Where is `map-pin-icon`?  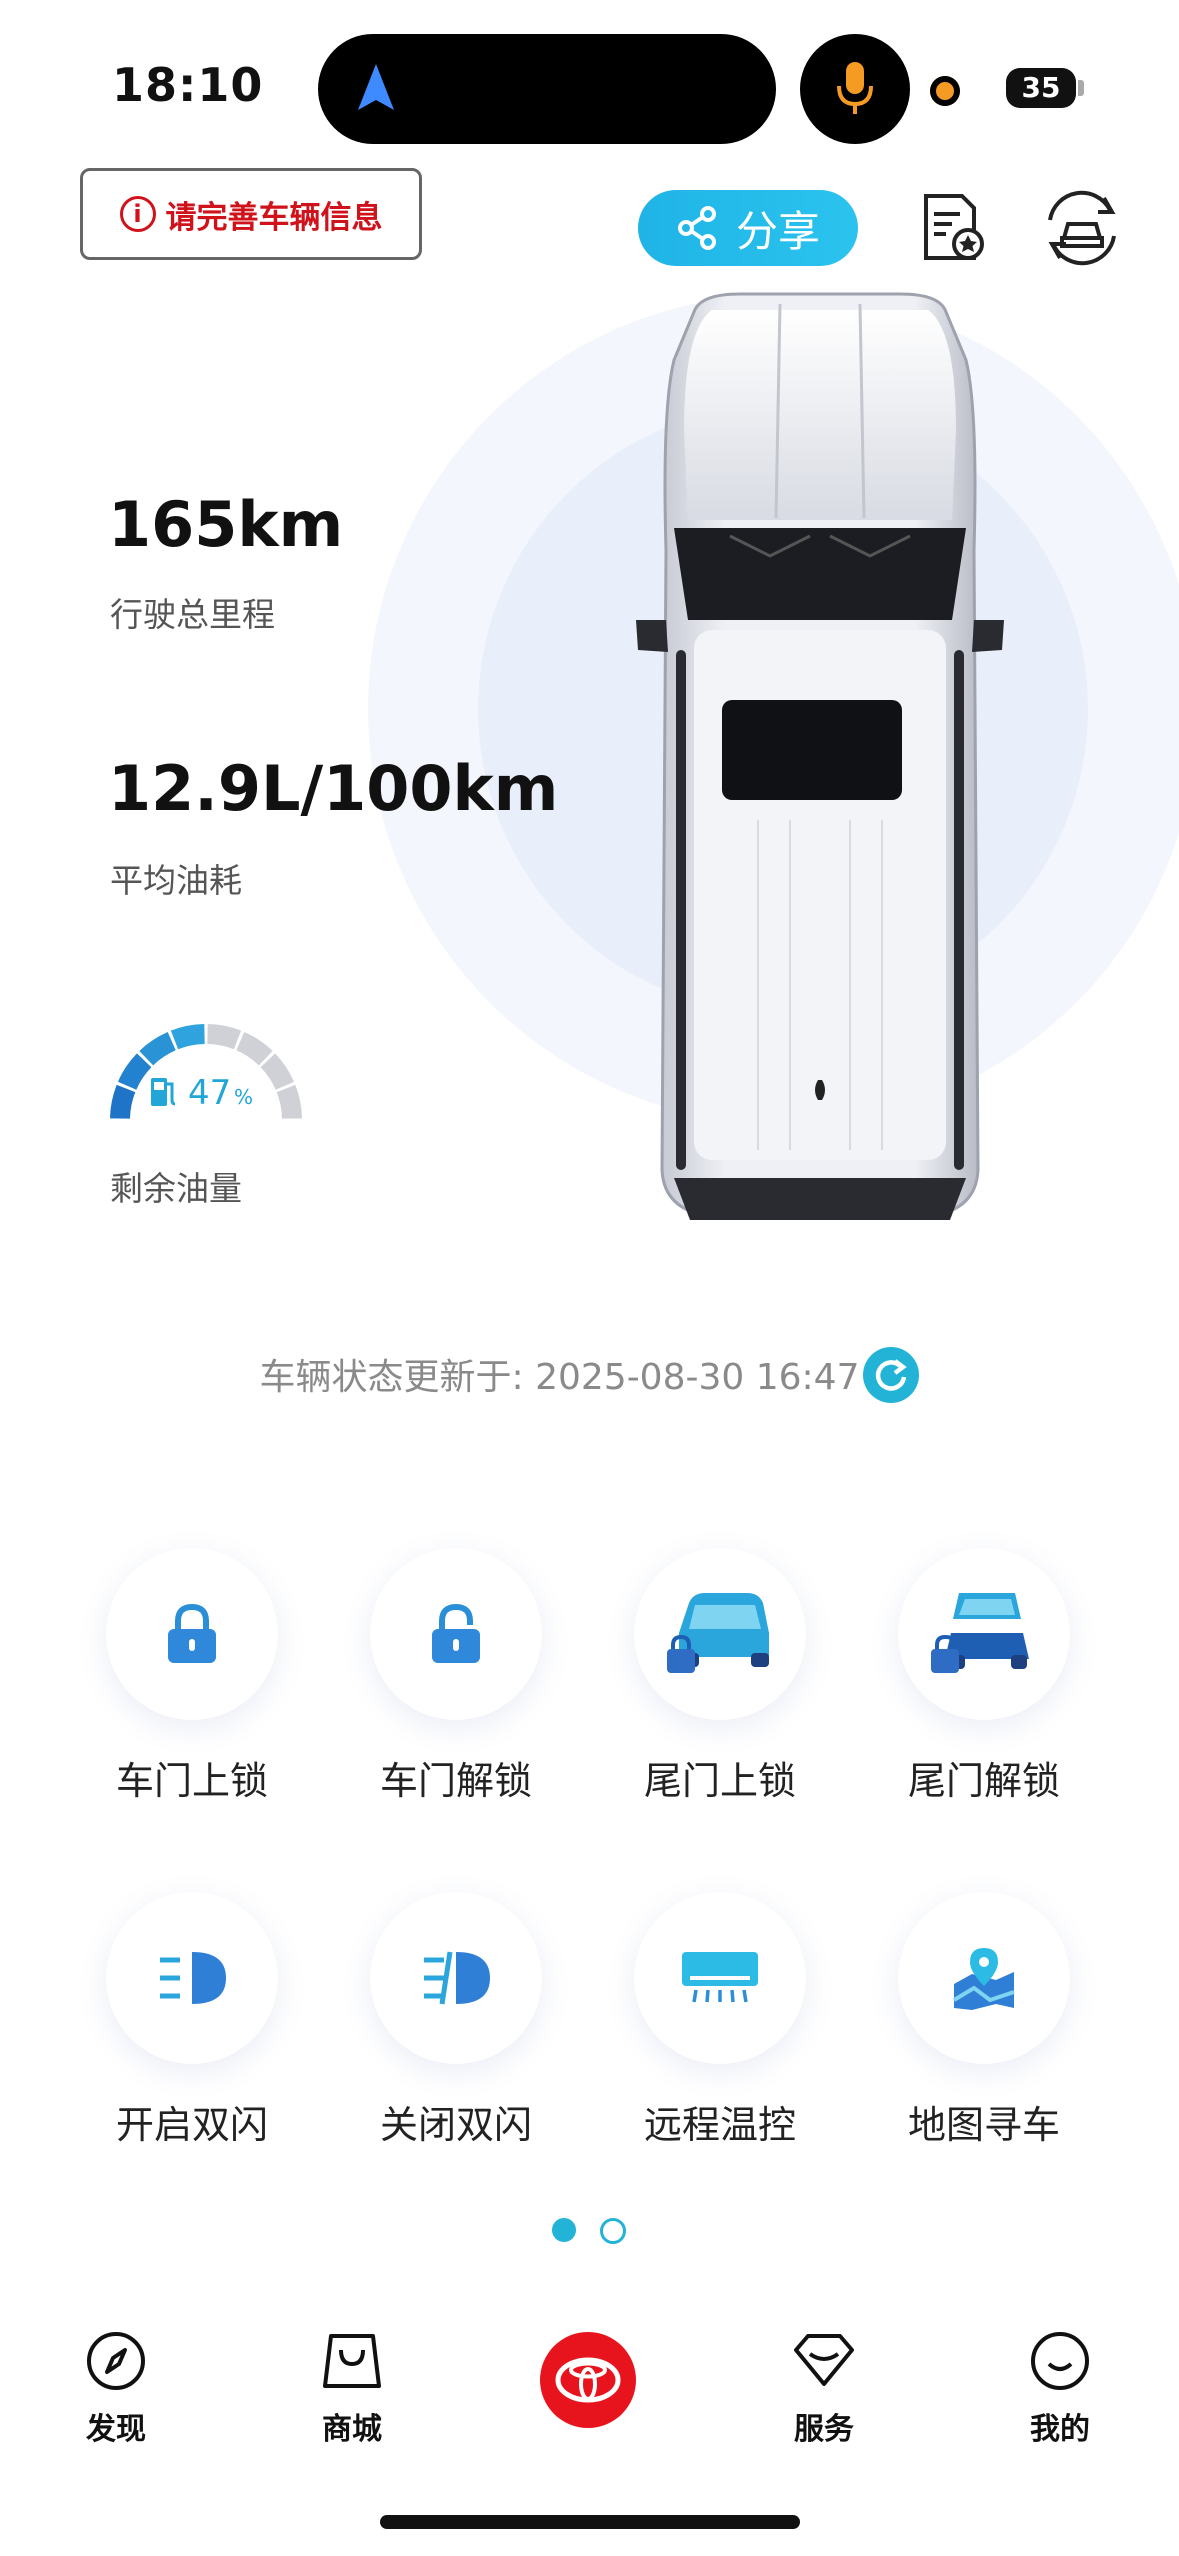 map-pin-icon is located at coordinates (983, 1979).